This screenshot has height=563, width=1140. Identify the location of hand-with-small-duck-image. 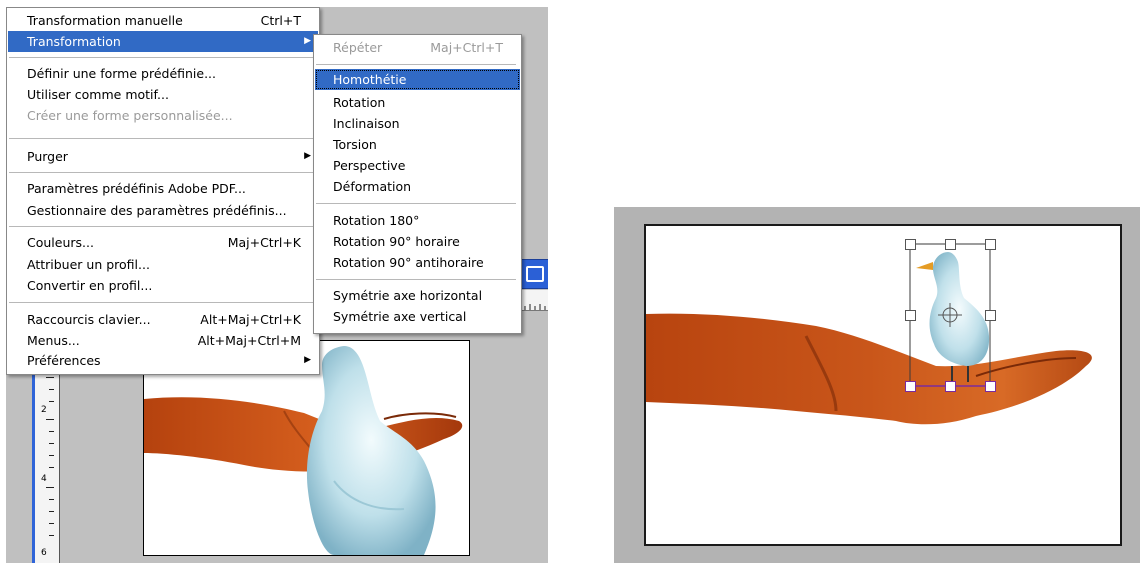
(869, 334).